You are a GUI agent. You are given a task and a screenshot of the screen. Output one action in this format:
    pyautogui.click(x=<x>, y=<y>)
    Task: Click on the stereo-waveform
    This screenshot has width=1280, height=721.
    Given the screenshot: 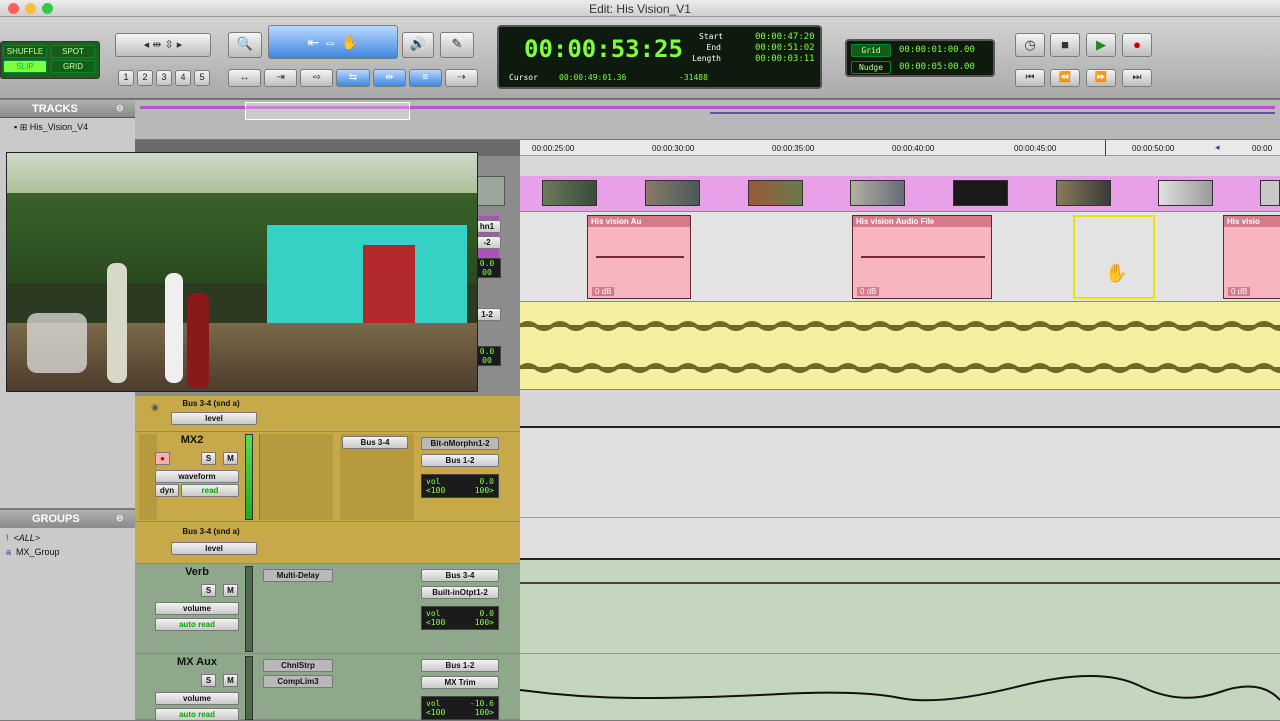 What is the action you would take?
    pyautogui.click(x=900, y=347)
    